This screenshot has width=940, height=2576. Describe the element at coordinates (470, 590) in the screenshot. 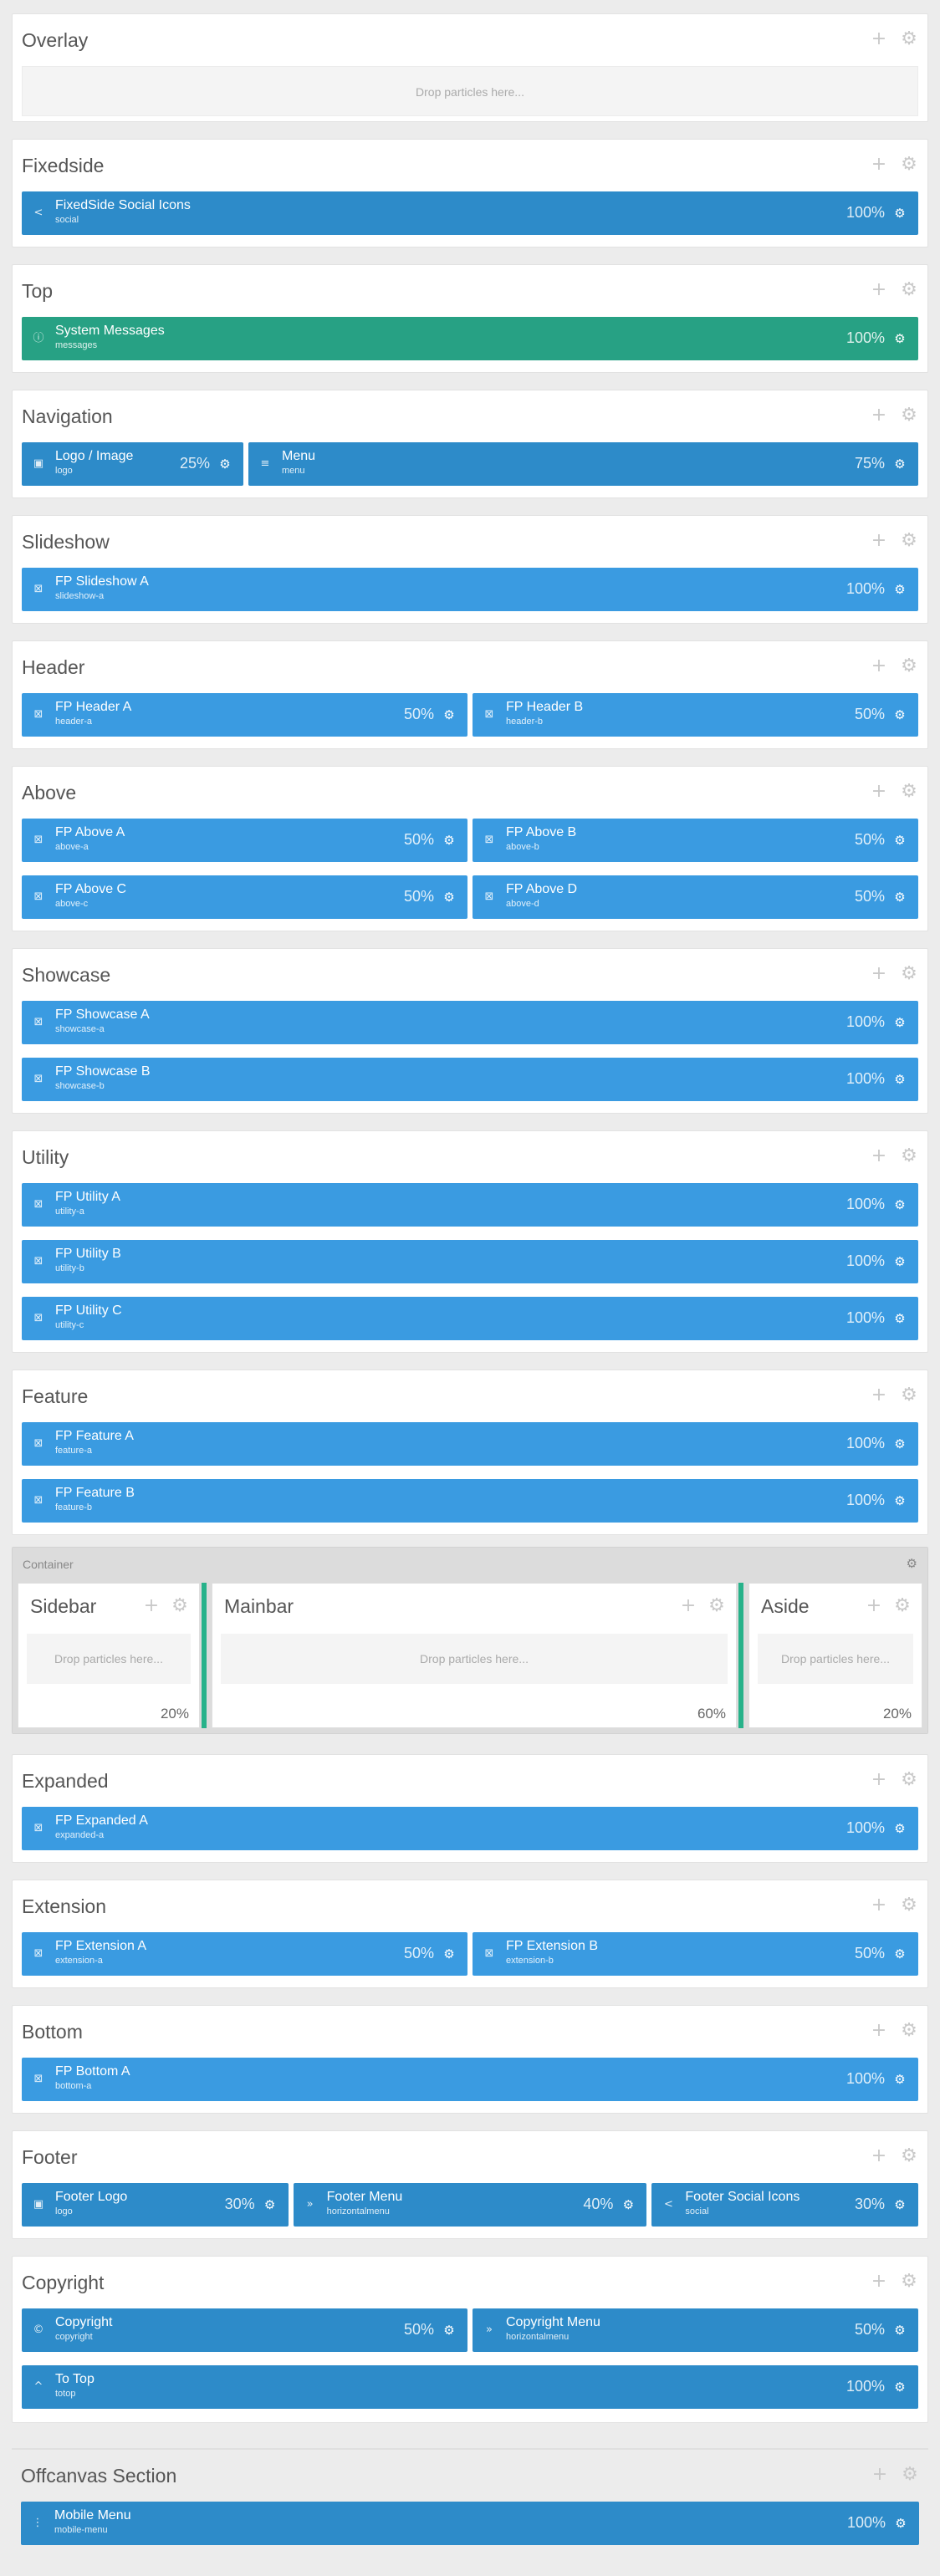

I see `particle-block: ⊠ FP Slideshow A slideshow-a 100% ⚙` at that location.